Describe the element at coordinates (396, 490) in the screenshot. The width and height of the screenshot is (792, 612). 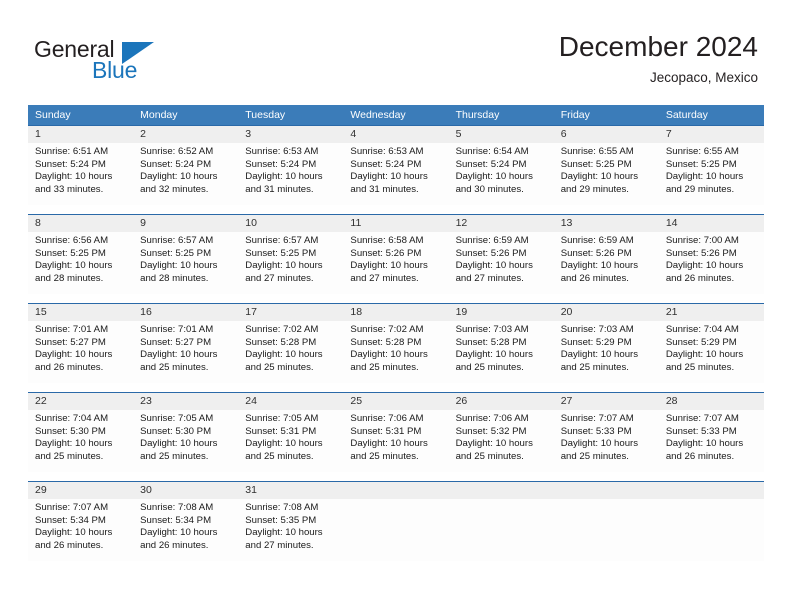
I see `day-number` at that location.